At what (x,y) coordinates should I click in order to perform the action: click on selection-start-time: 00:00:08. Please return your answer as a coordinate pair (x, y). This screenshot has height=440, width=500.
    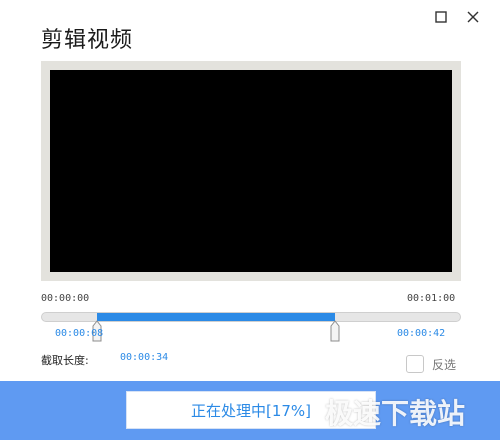
    Looking at the image, I should click on (79, 333).